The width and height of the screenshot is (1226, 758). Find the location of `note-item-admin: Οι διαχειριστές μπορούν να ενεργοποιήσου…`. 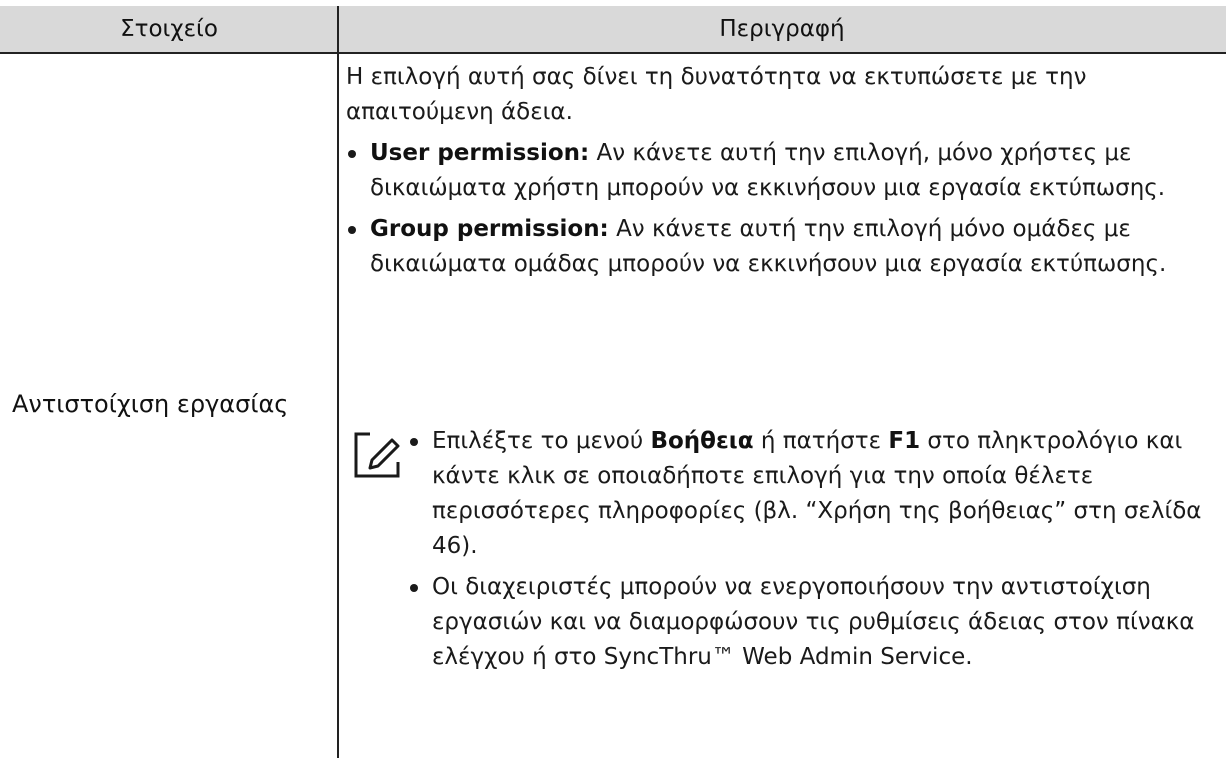

note-item-admin: Οι διαχειριστές μπορούν να ενεργοποιήσου… is located at coordinates (811, 622).